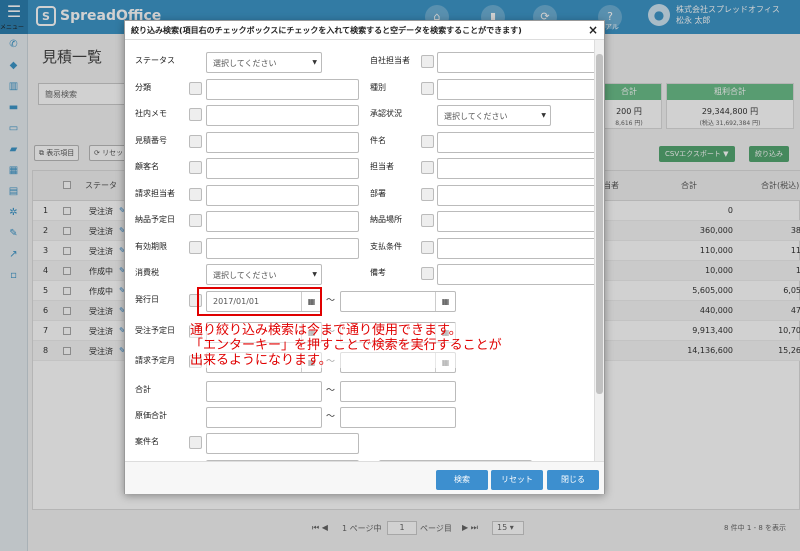 The image size is (800, 551). What do you see at coordinates (573, 480) in the screenshot?
I see `close-button: 閉じる` at bounding box center [573, 480].